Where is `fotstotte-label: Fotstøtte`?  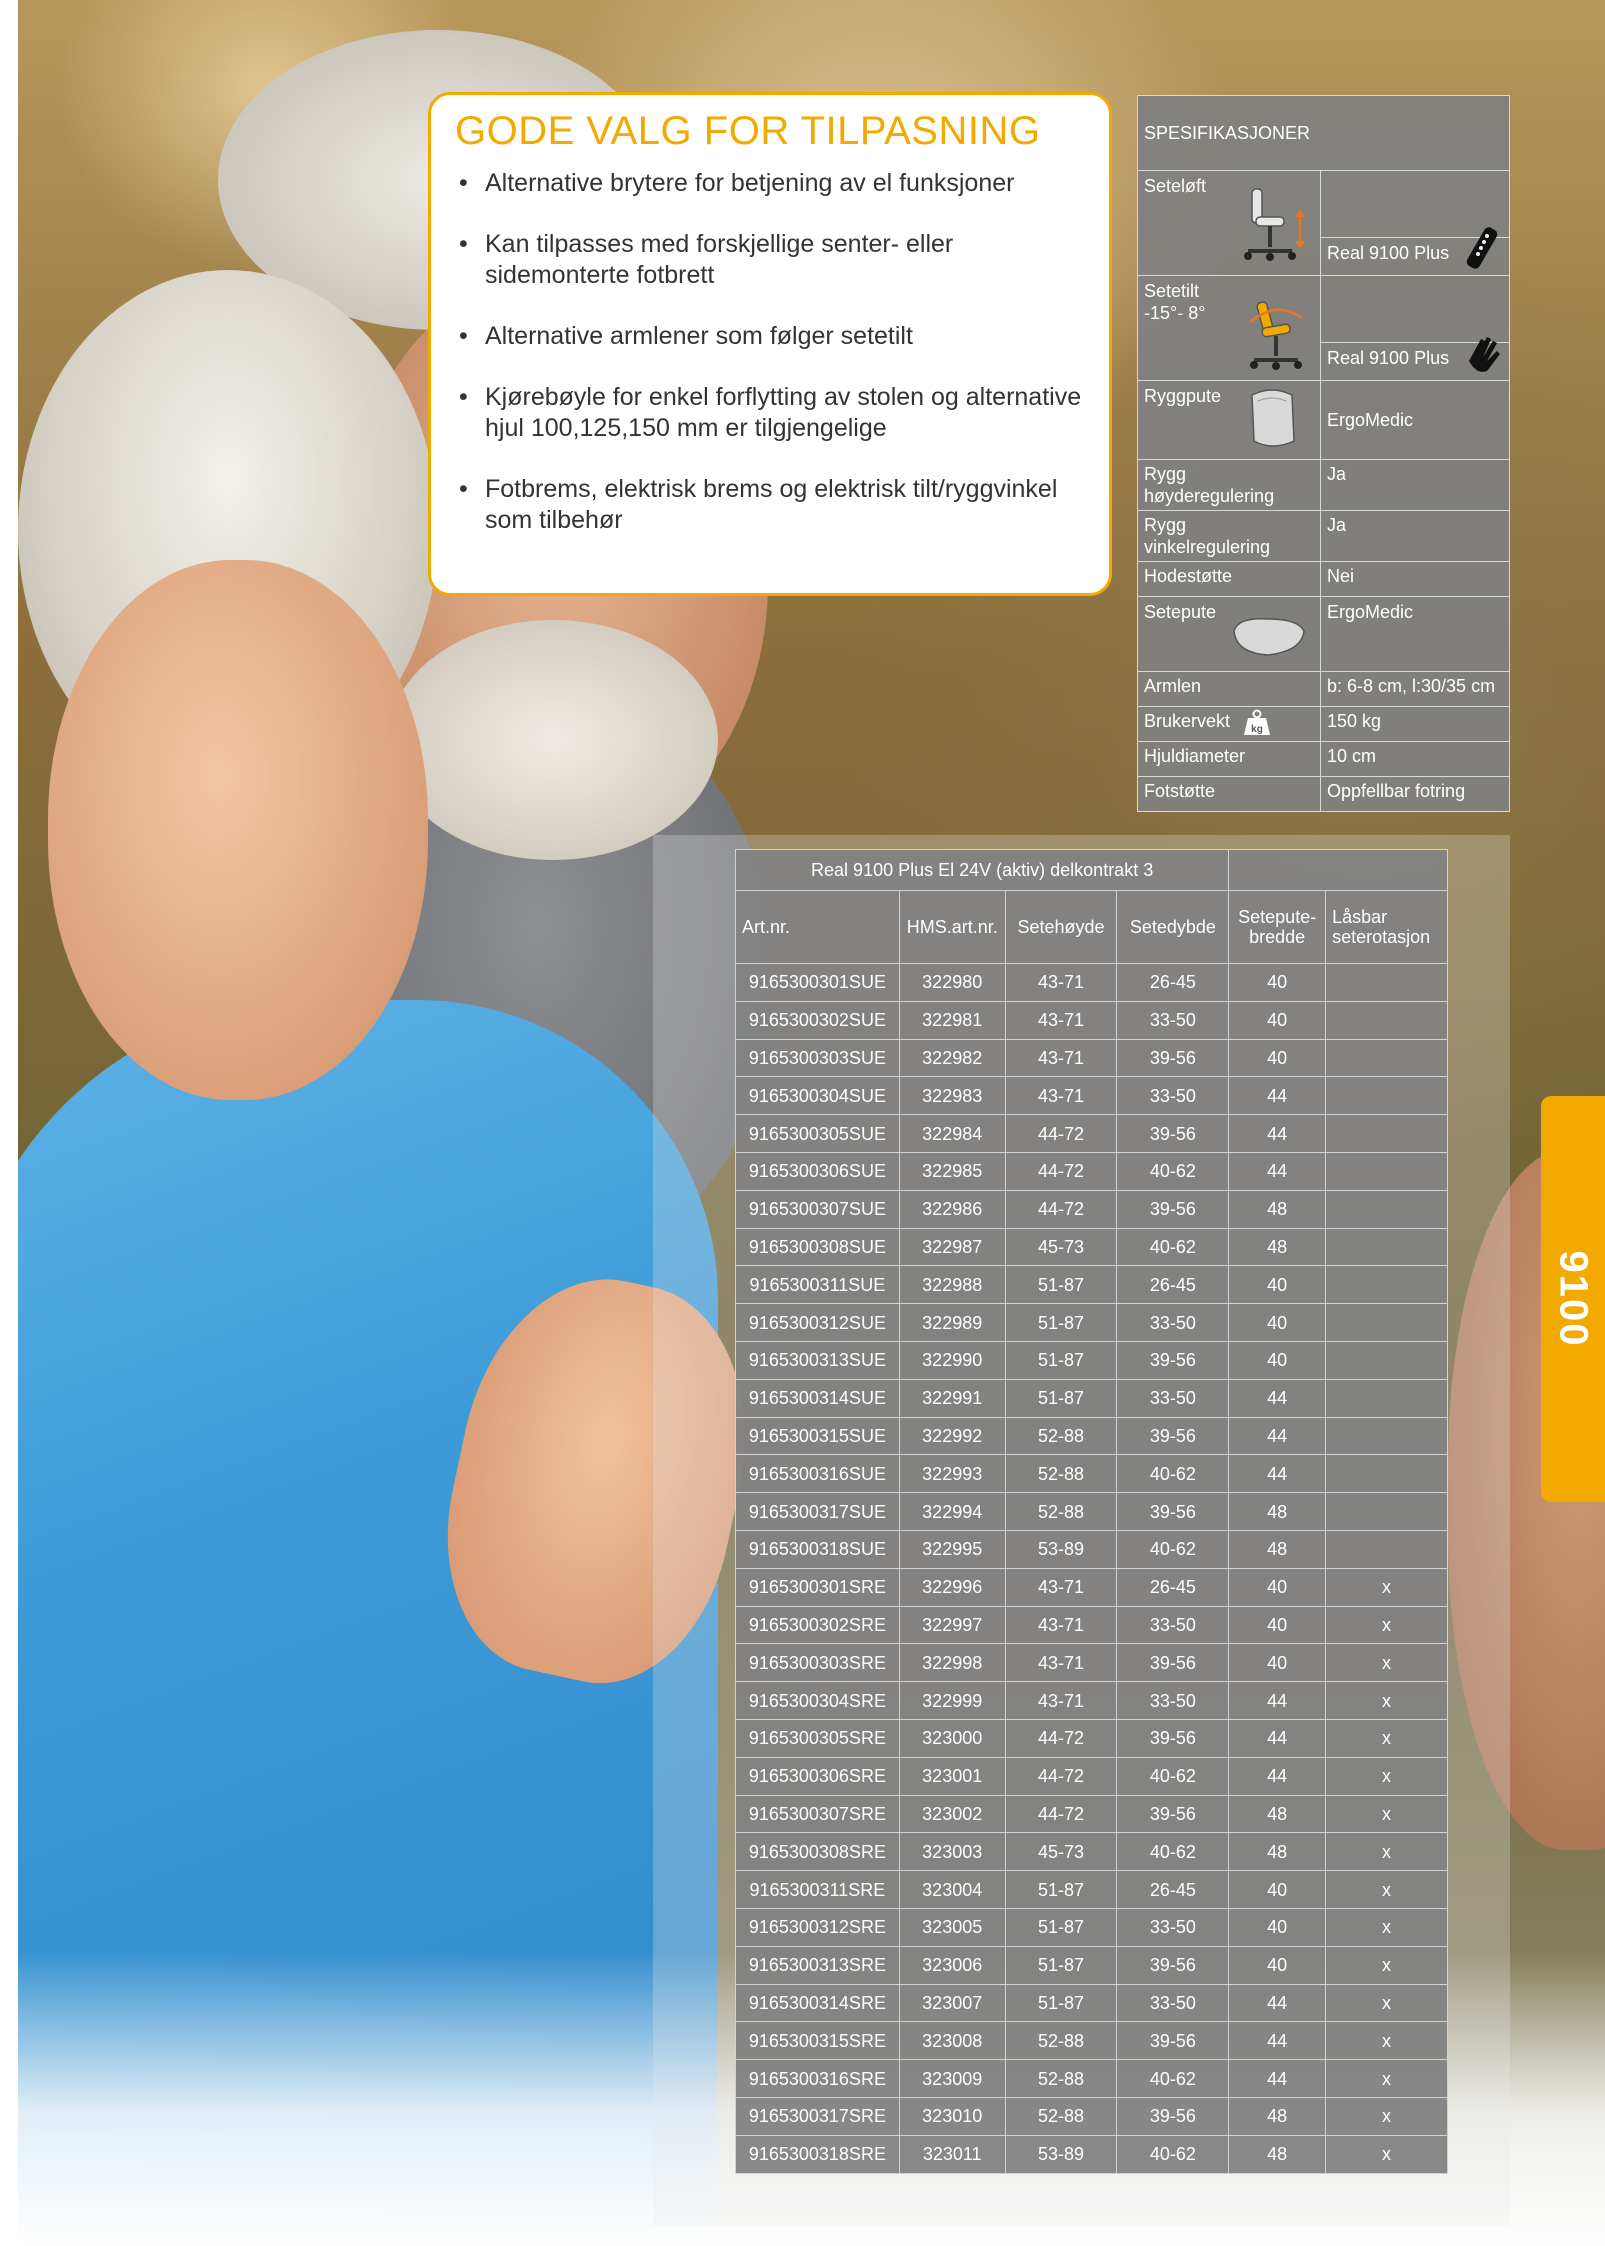 fotstotte-label: Fotstøtte is located at coordinates (1229, 794).